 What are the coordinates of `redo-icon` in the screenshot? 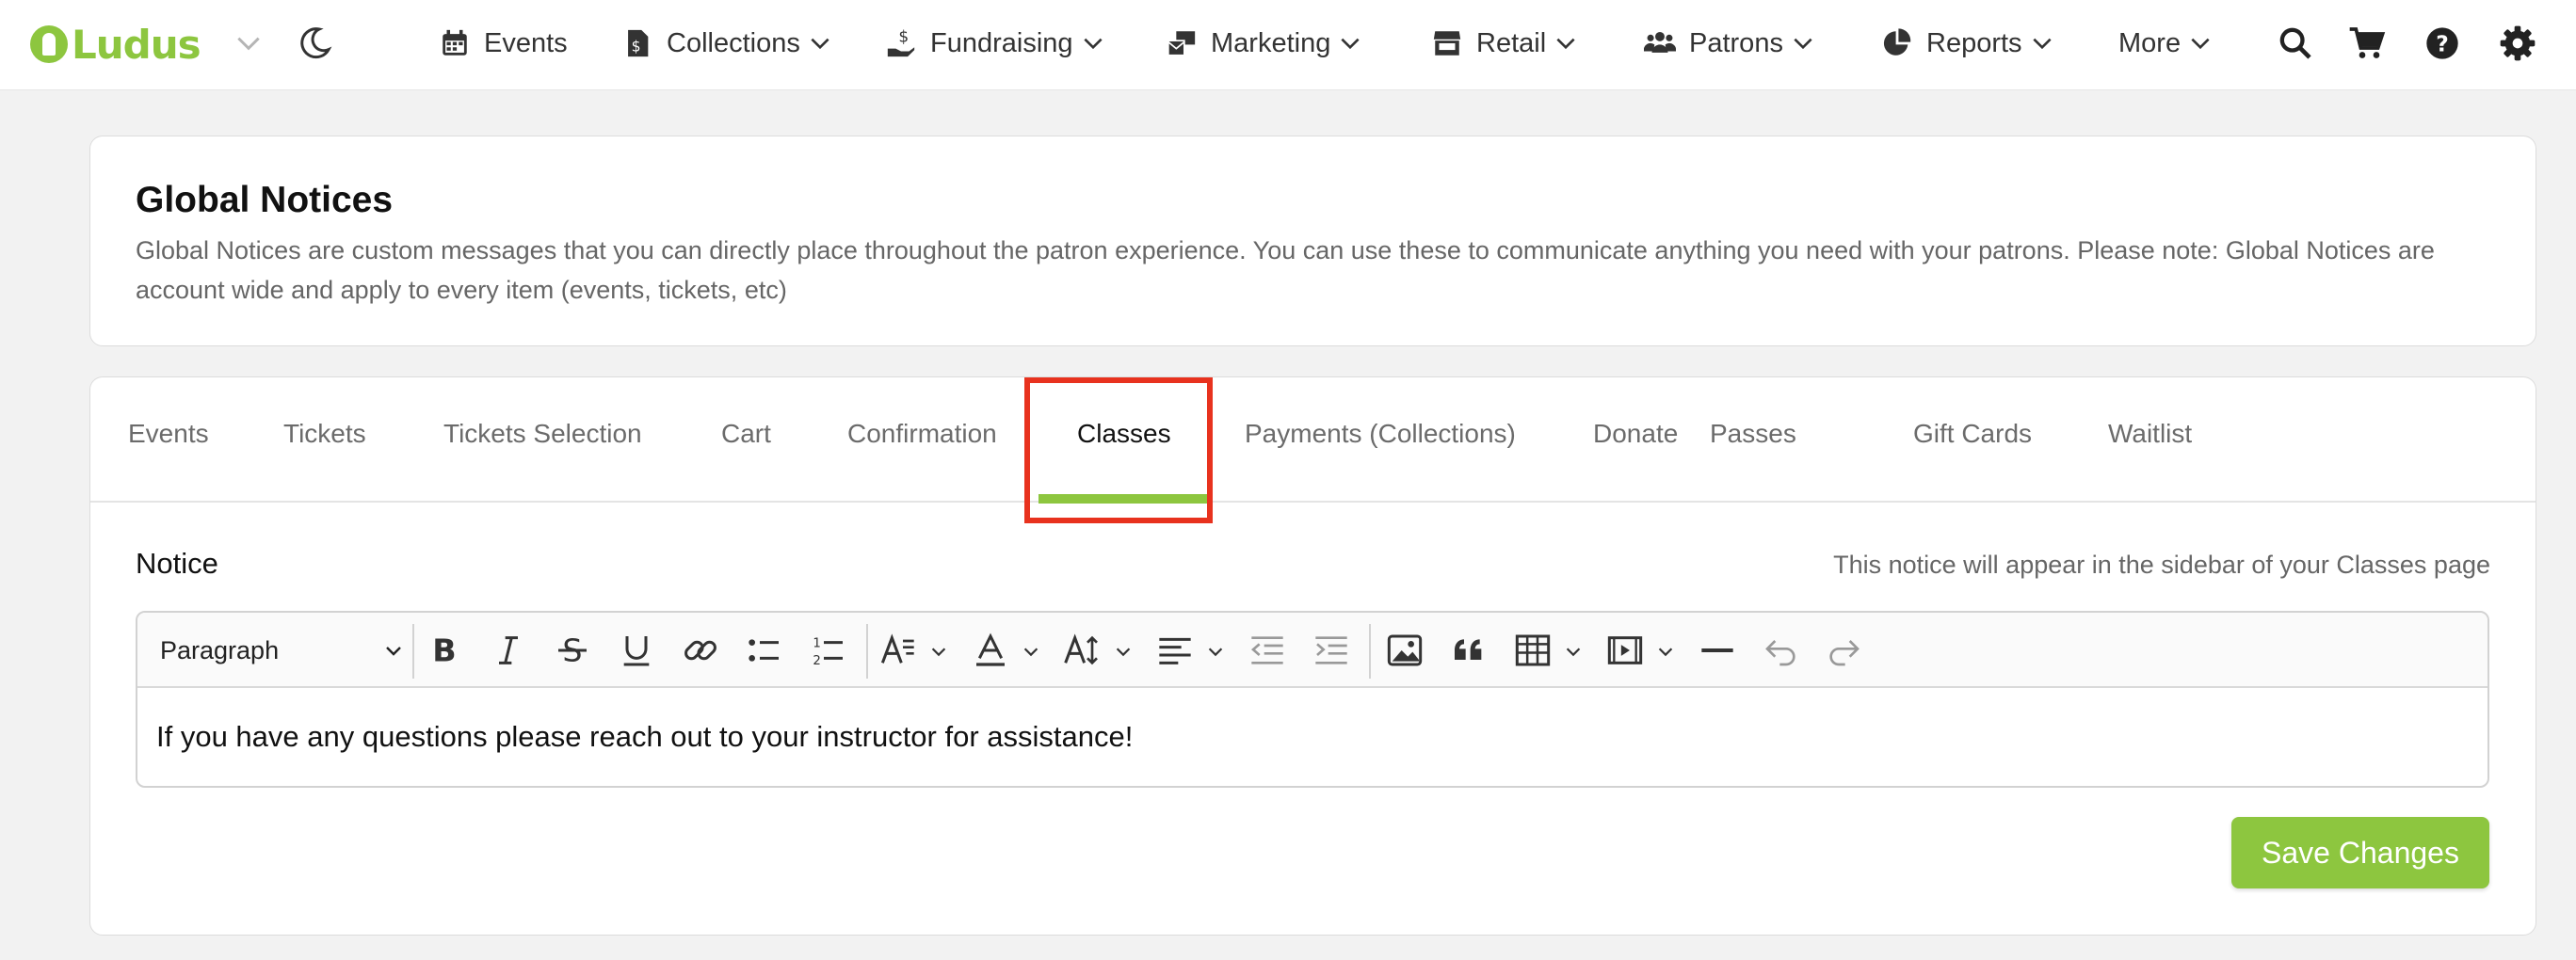 It's located at (1843, 650).